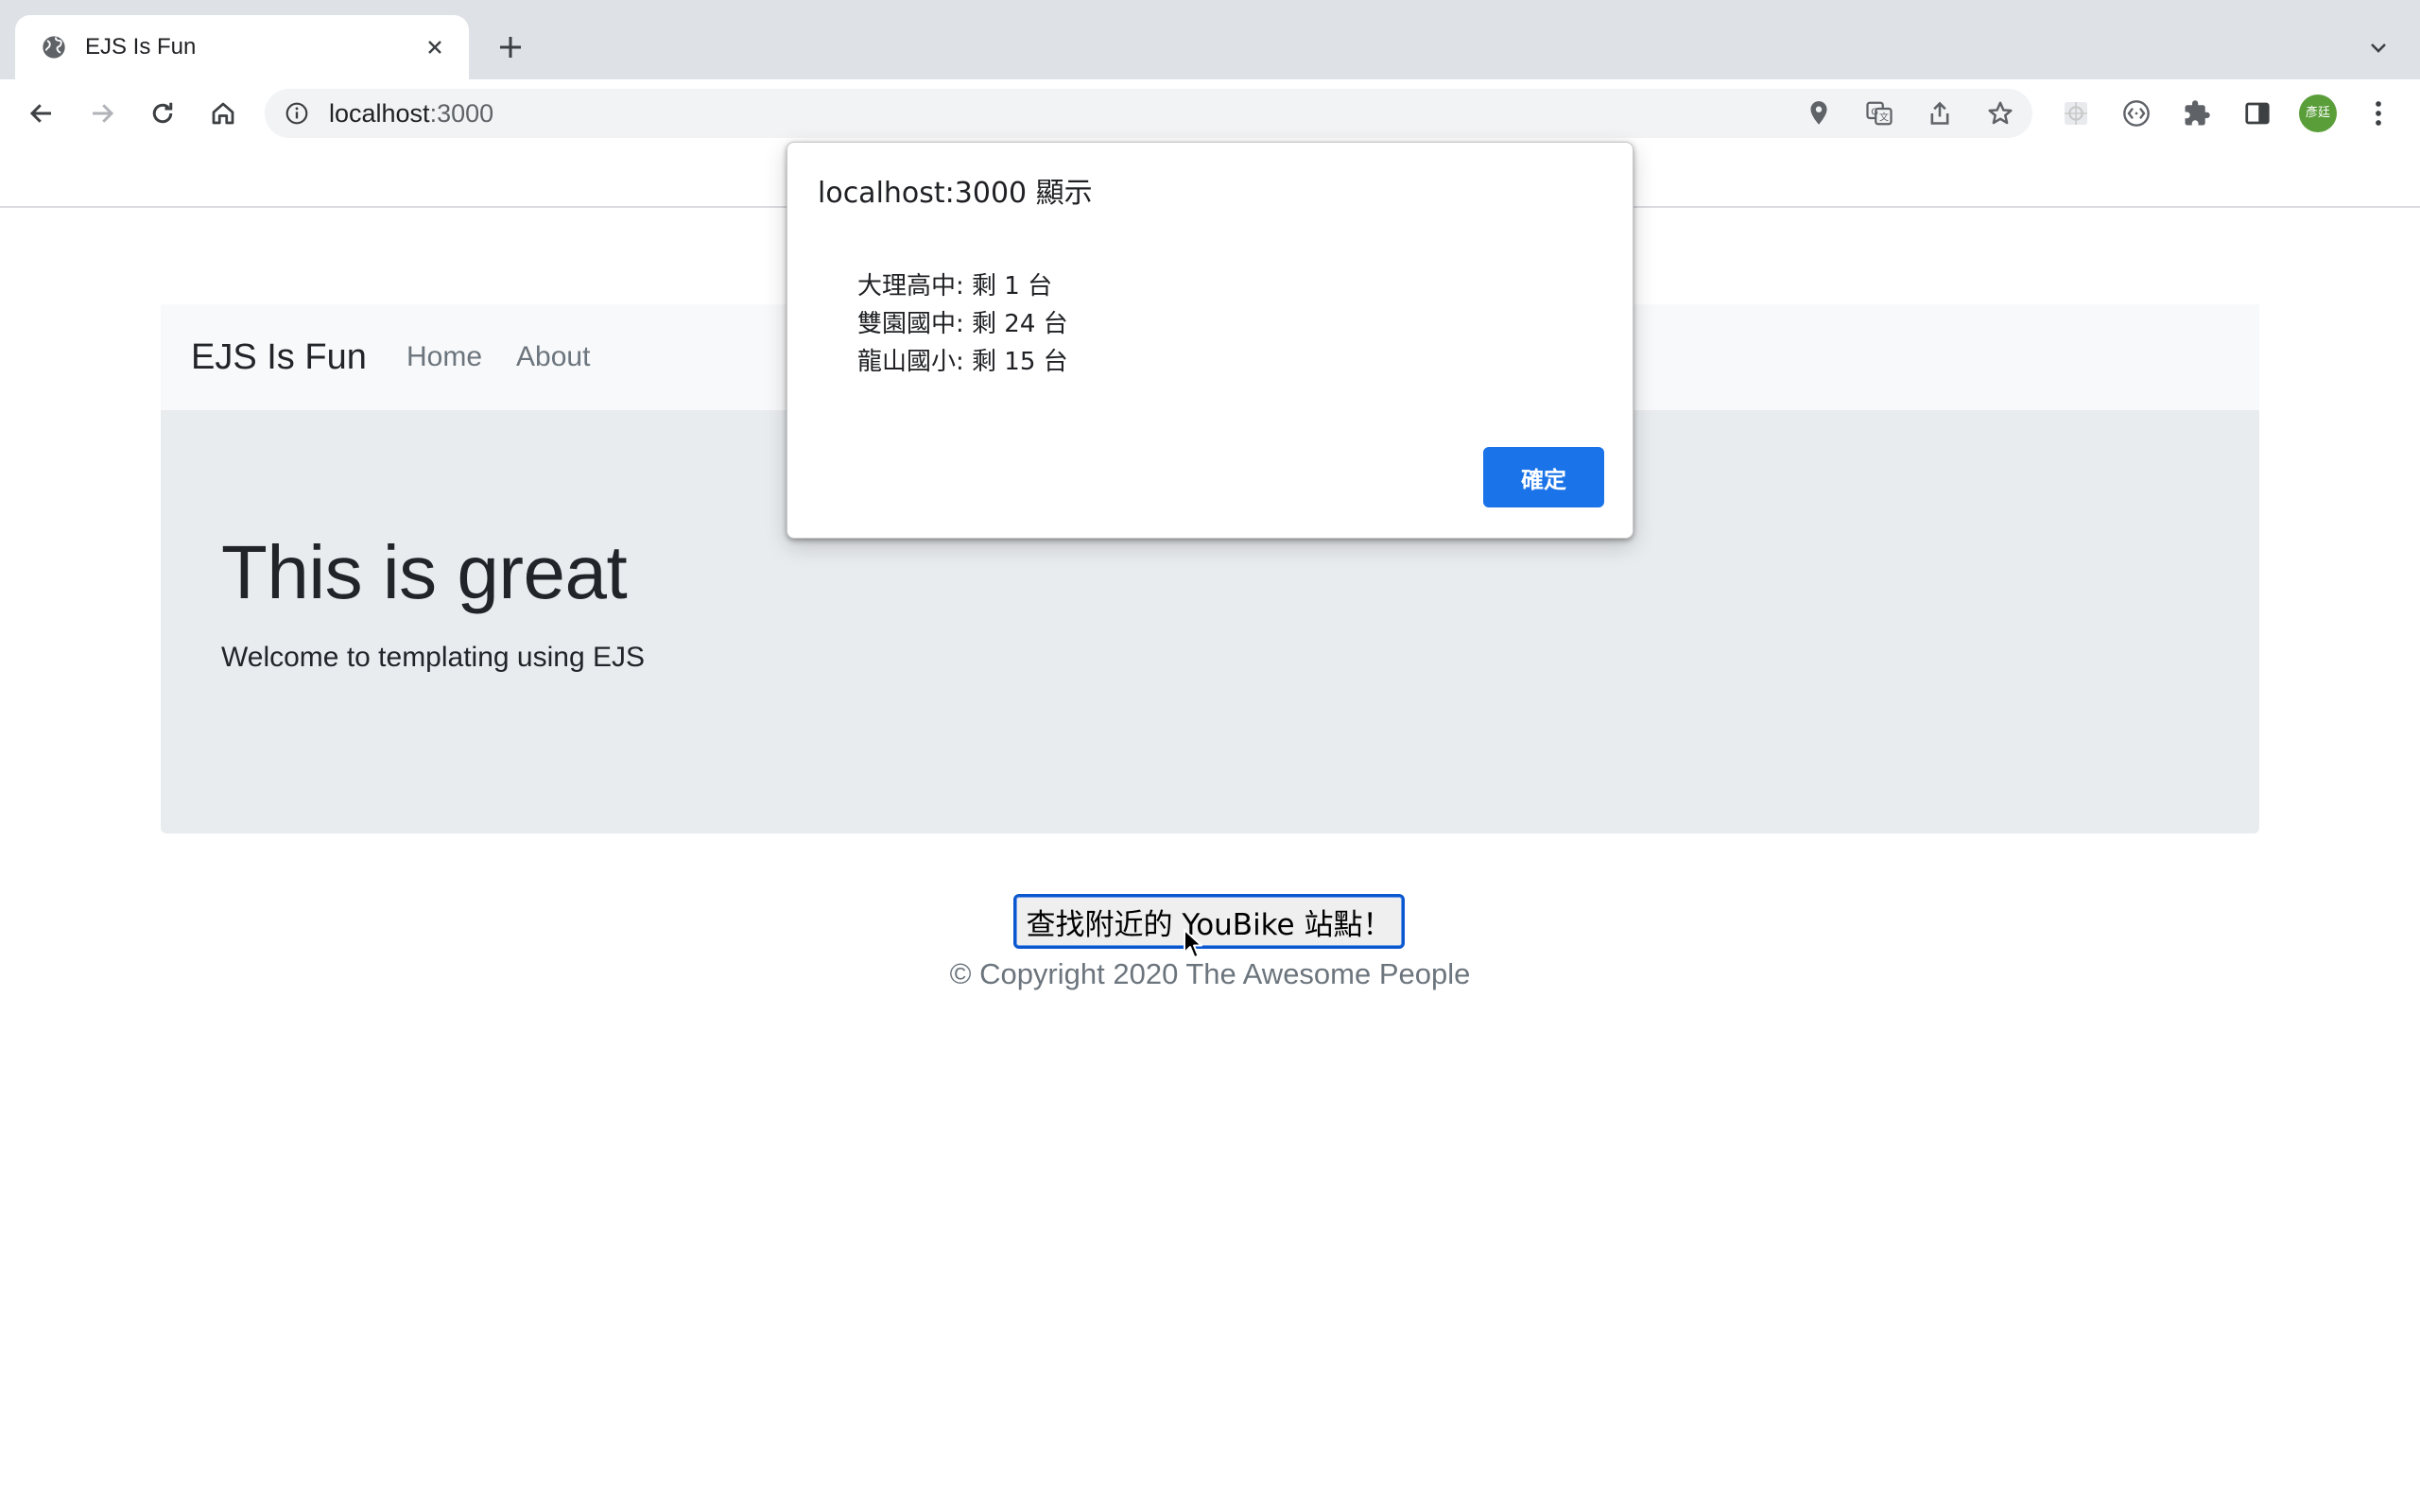  What do you see at coordinates (1884, 118) in the screenshot?
I see `svg-text: 文` at bounding box center [1884, 118].